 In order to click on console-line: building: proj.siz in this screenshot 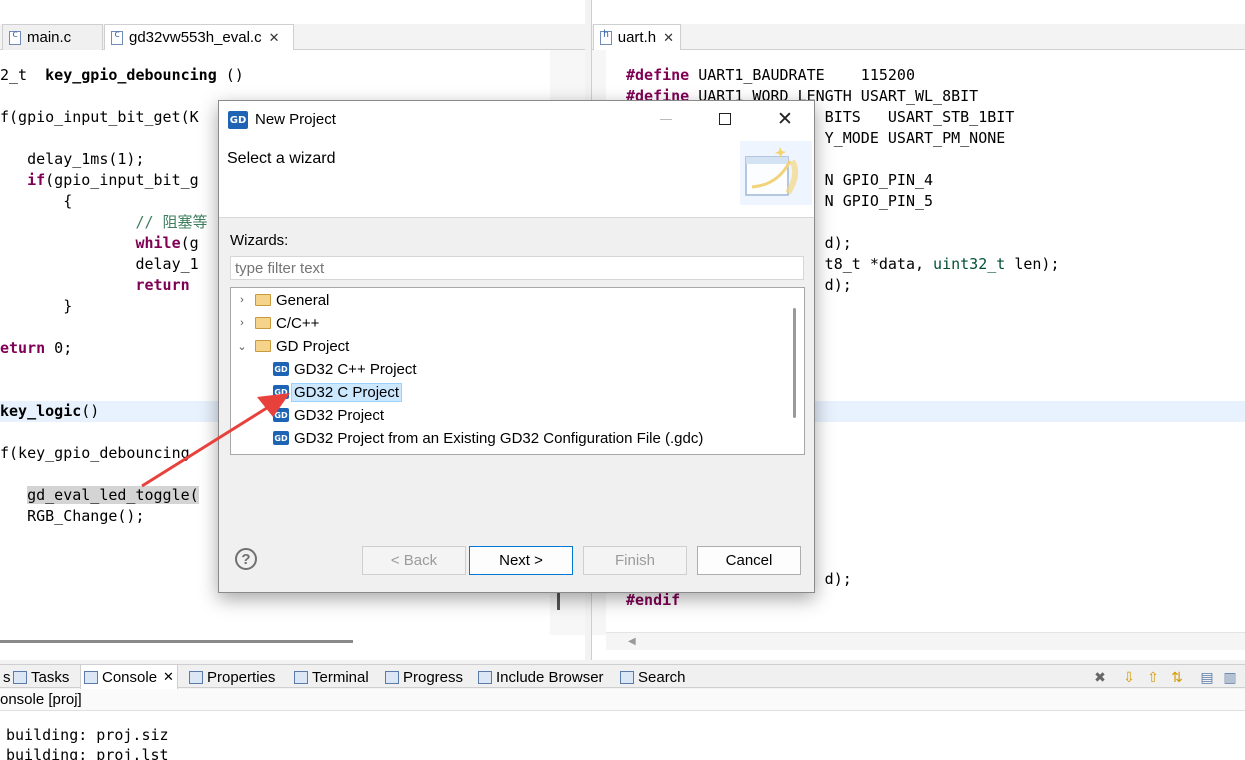, I will do `click(87, 735)`.